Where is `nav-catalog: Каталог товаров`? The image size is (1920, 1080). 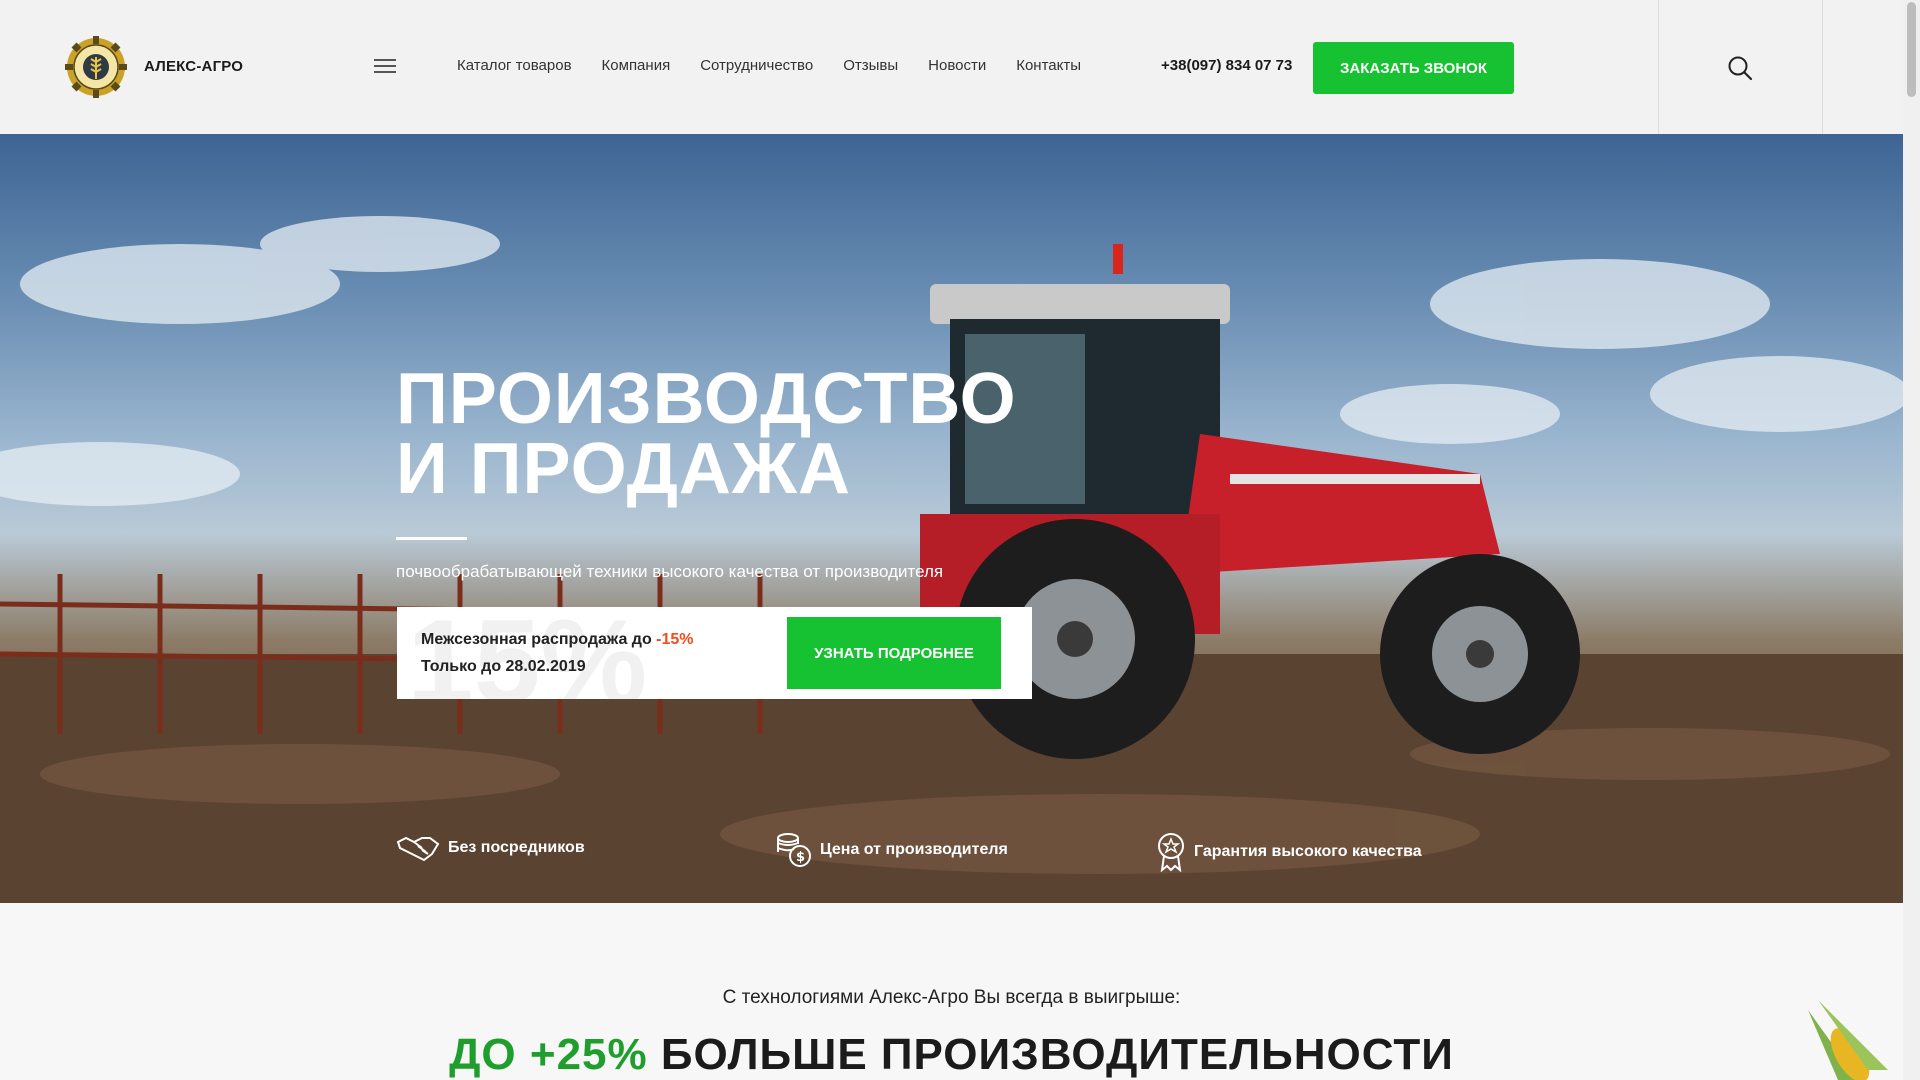
nav-catalog: Каталог товаров is located at coordinates (514, 65).